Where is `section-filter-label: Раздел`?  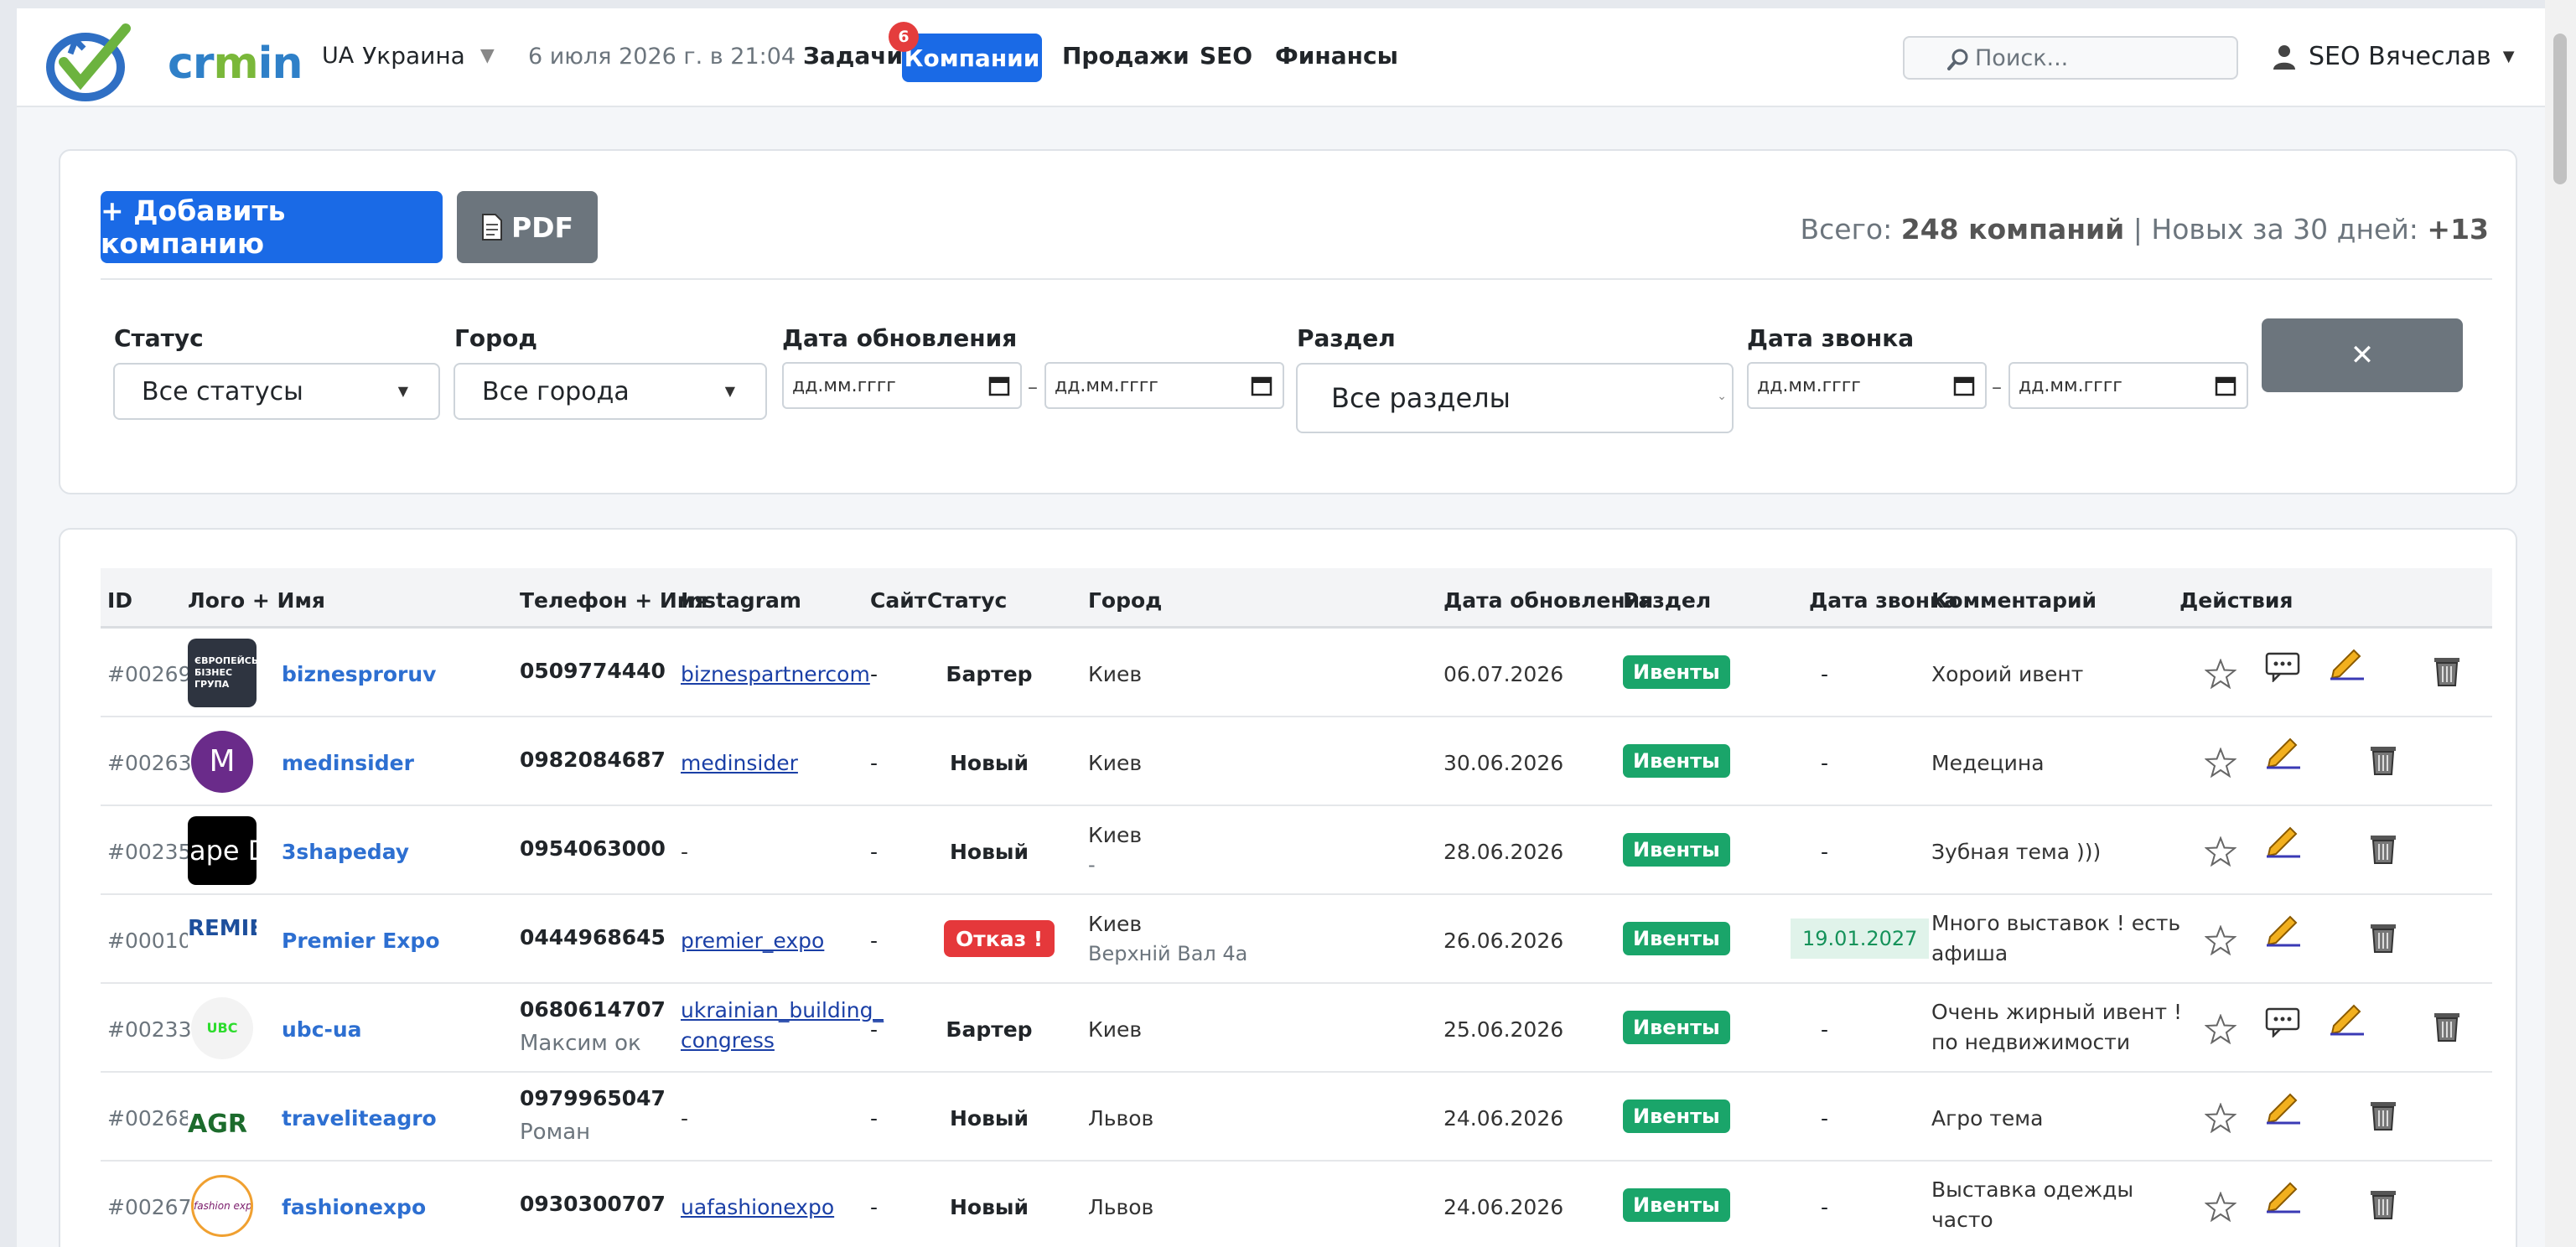
section-filter-label: Раздел is located at coordinates (1346, 338).